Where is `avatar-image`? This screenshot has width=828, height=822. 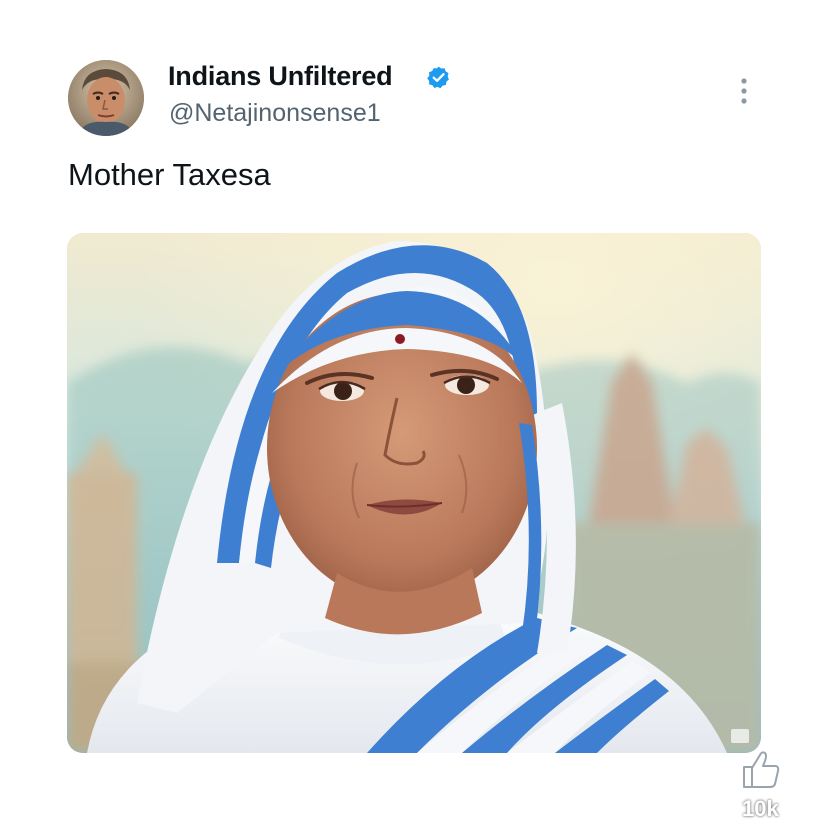 avatar-image is located at coordinates (106, 98).